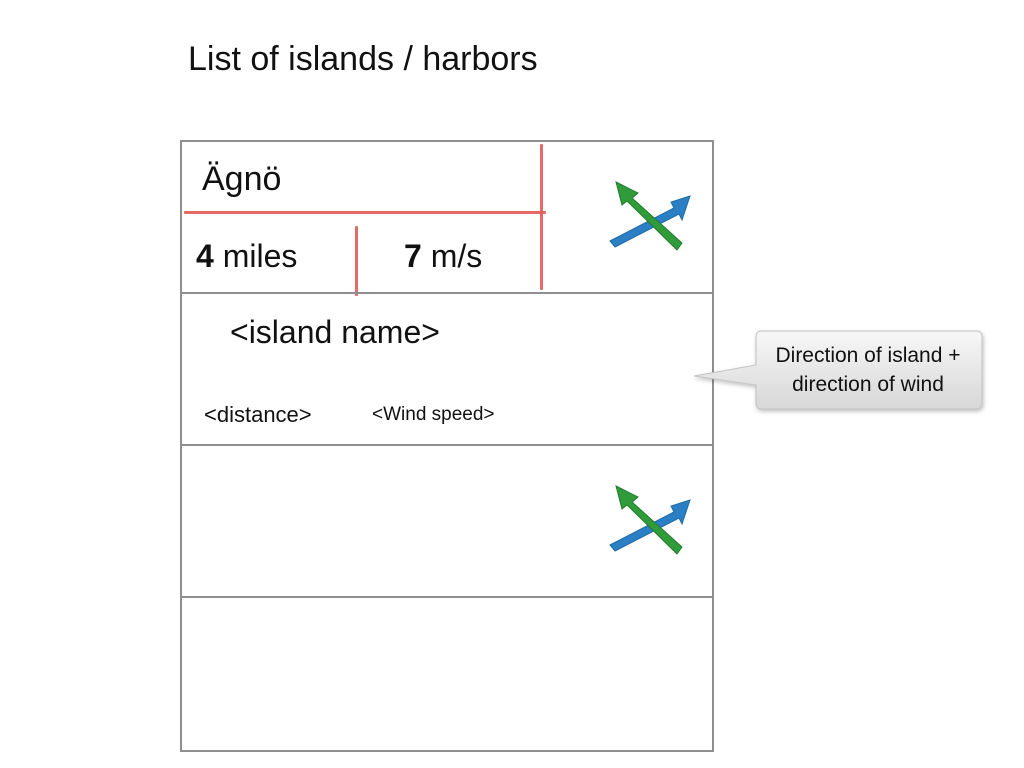 The width and height of the screenshot is (1024, 768). I want to click on callout-line-2: direction of wind, so click(868, 384).